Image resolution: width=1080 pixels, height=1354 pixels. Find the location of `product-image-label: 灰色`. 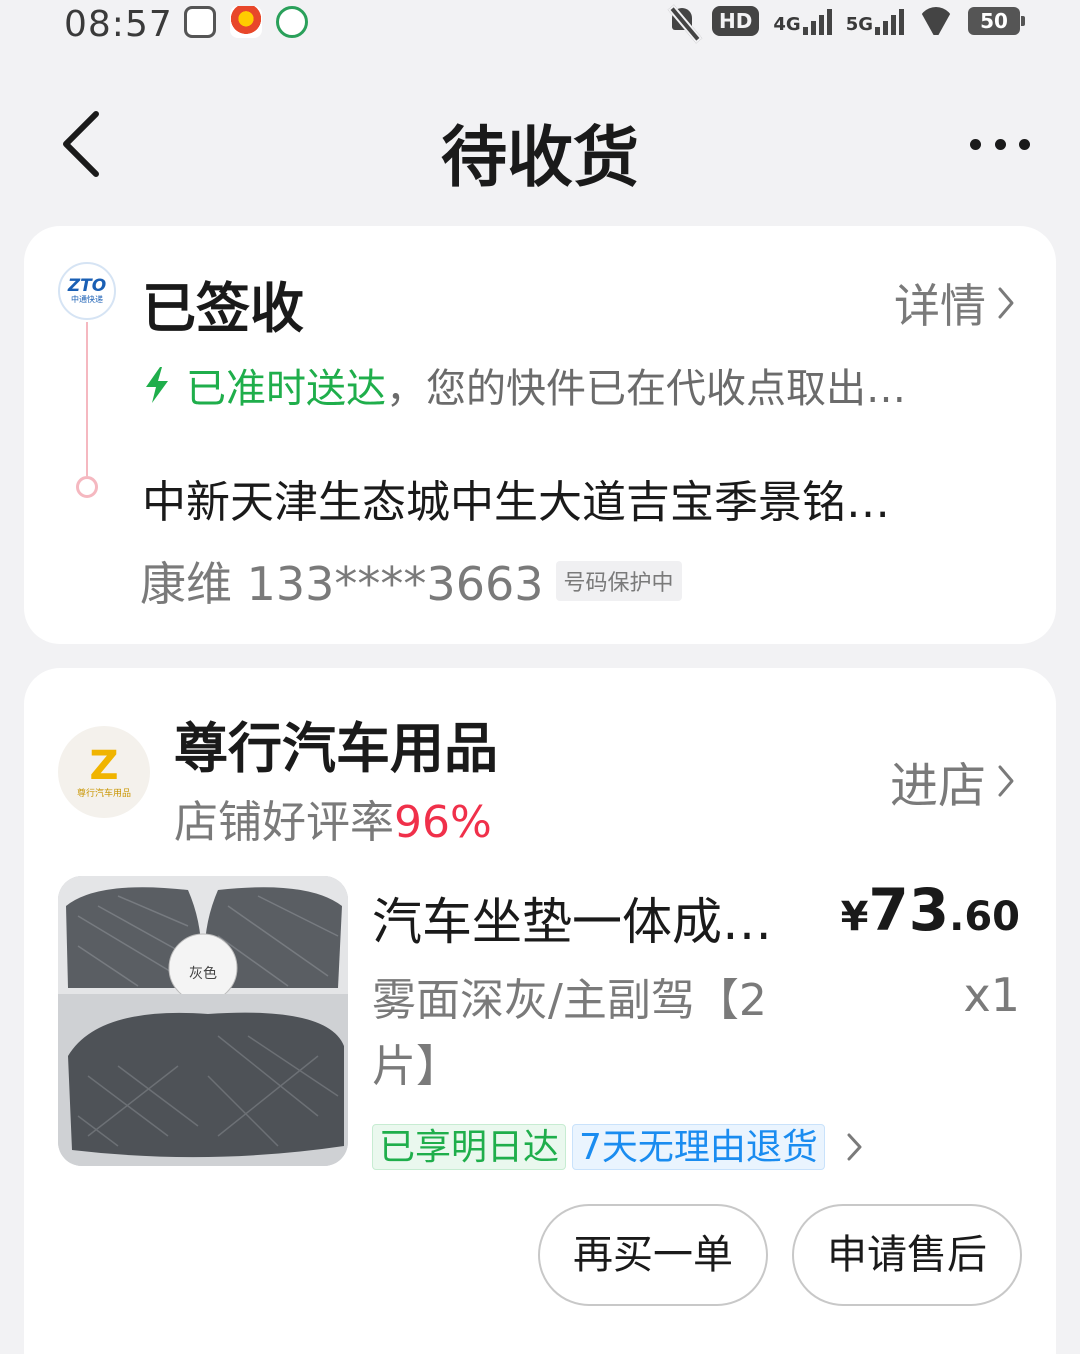

product-image-label: 灰色 is located at coordinates (203, 973).